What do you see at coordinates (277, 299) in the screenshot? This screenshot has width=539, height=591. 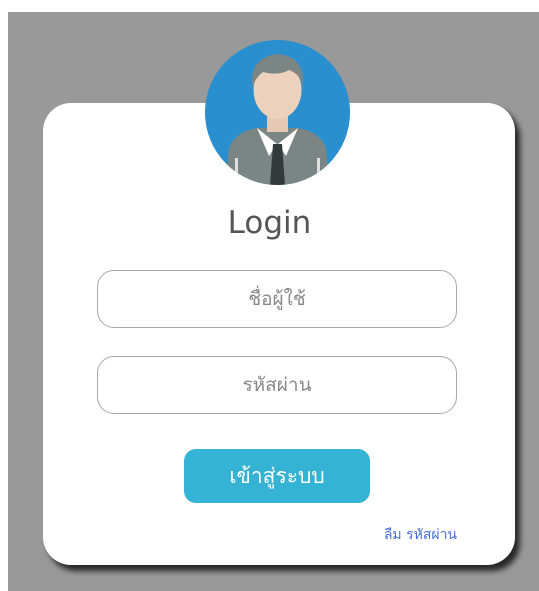 I see `username-input` at bounding box center [277, 299].